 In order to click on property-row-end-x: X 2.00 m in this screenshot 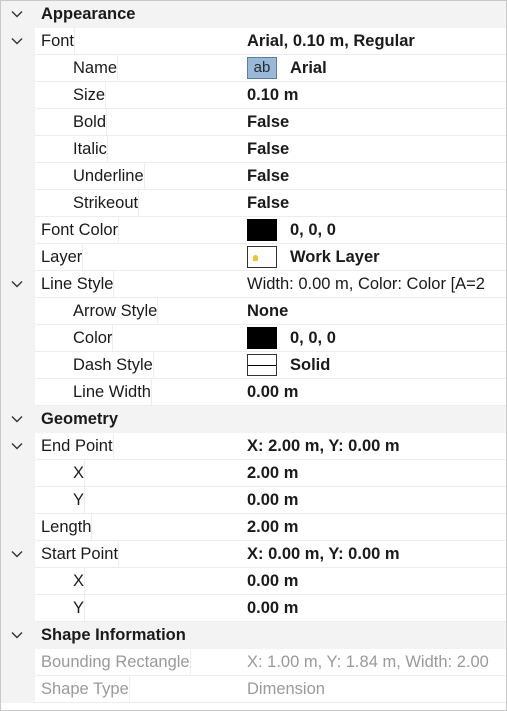, I will do `click(253, 473)`.